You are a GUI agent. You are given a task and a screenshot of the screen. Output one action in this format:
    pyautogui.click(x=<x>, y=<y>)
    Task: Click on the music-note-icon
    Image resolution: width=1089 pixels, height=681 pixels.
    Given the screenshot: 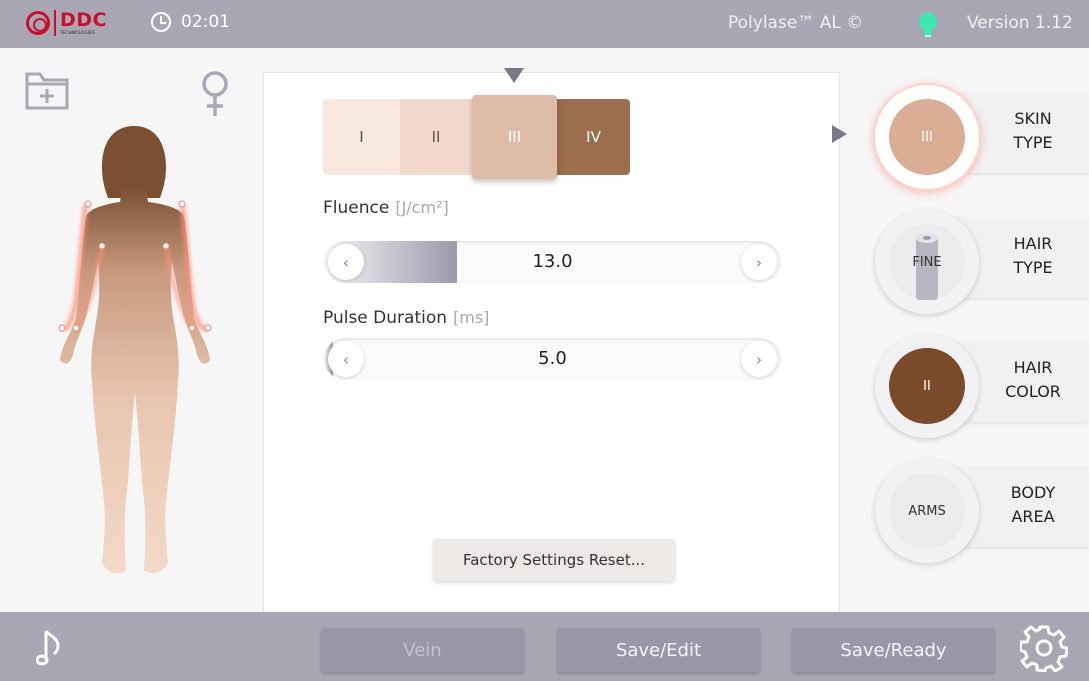 What is the action you would take?
    pyautogui.click(x=49, y=648)
    